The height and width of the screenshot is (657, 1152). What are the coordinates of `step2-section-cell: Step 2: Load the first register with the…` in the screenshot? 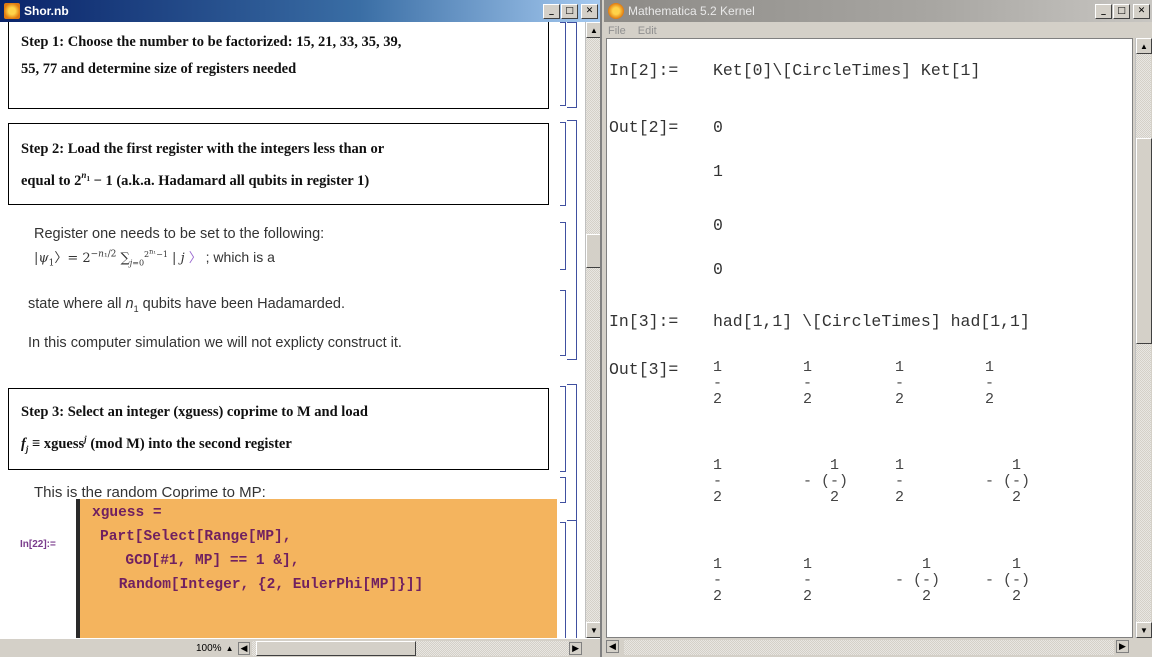 It's located at (278, 164).